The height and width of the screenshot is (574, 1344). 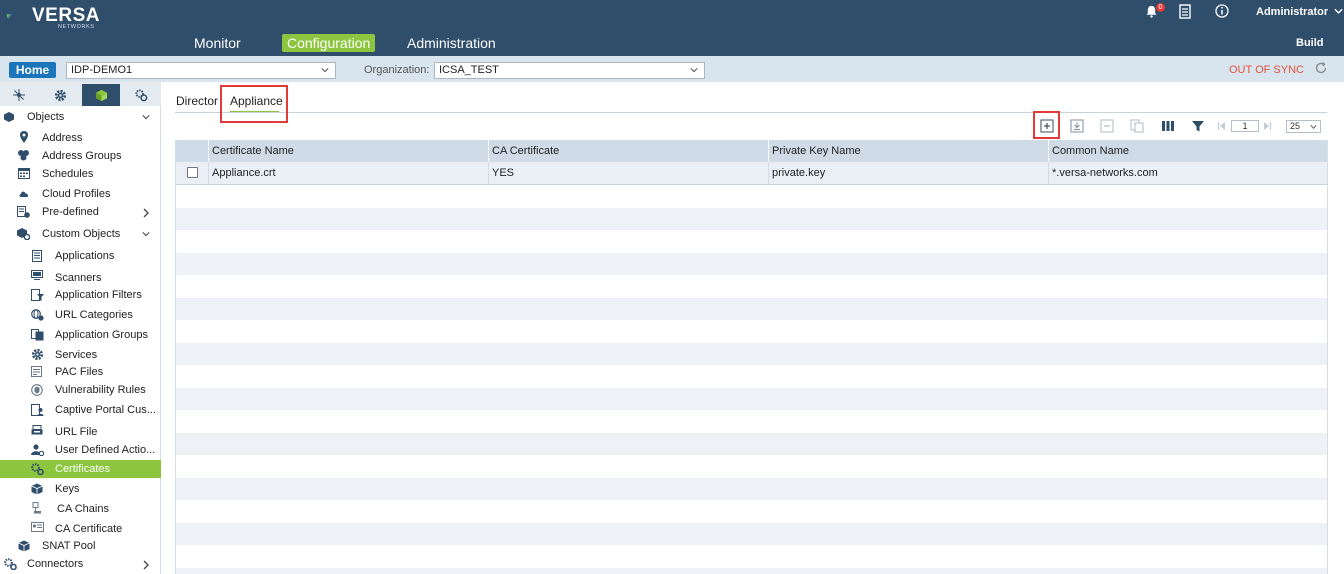 I want to click on sidebar-item-pre-defined: Pre-defined, so click(x=80, y=212).